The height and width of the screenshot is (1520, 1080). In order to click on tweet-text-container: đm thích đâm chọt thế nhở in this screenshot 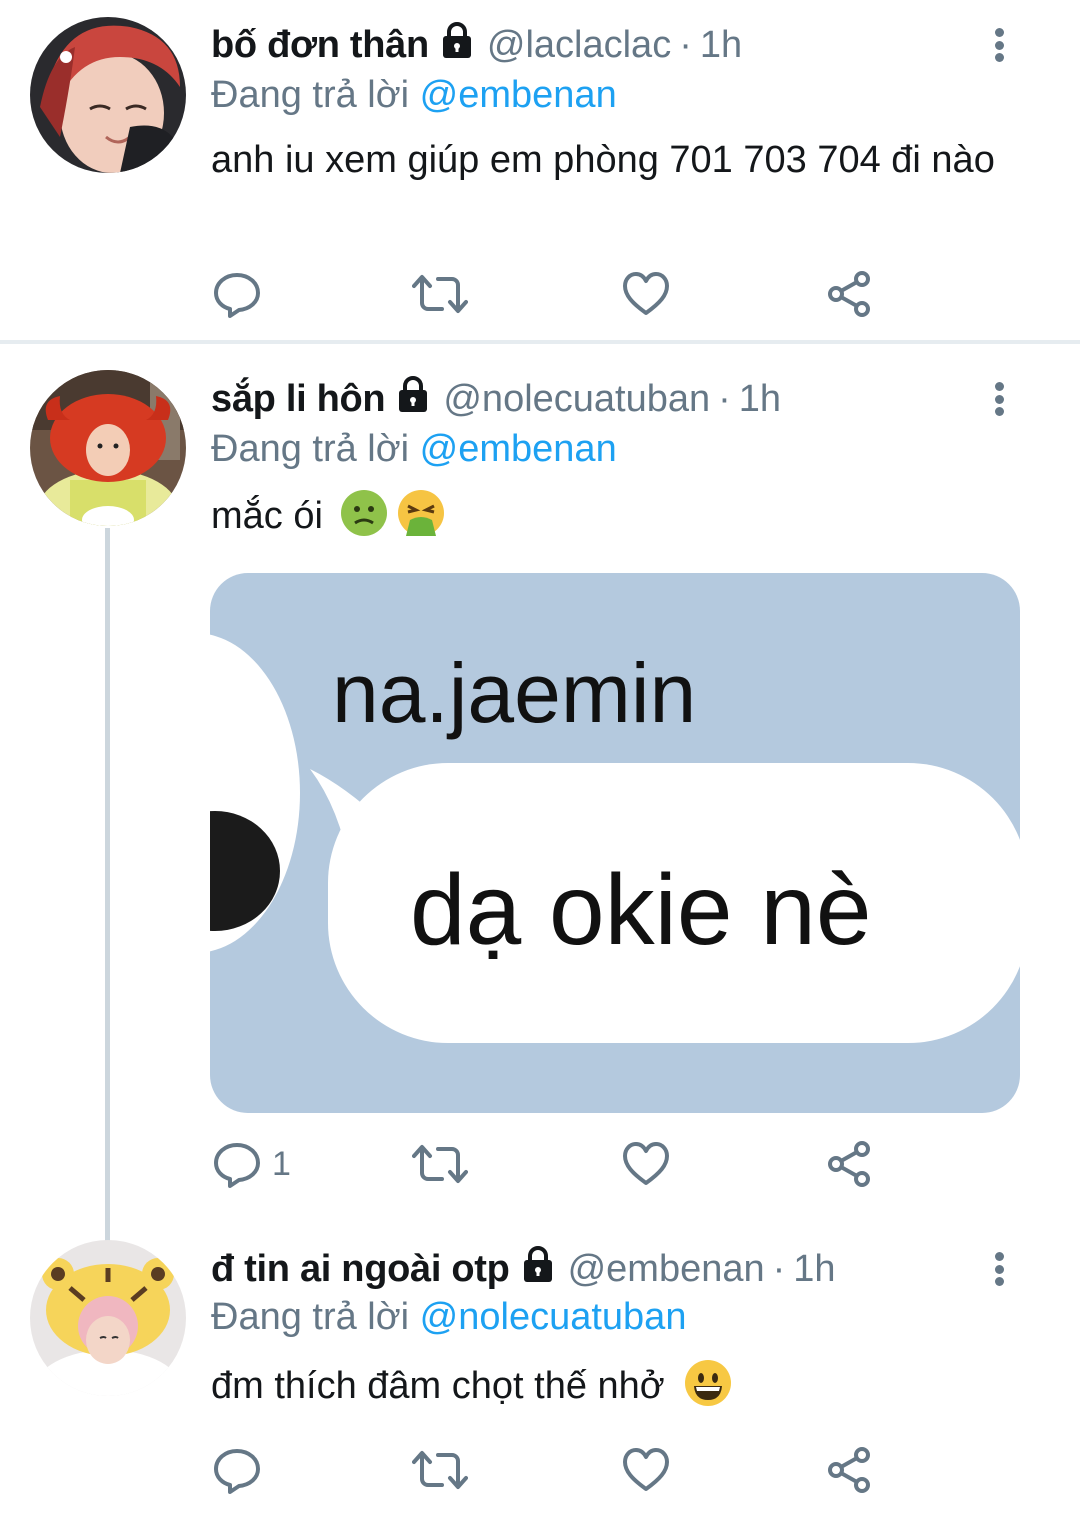, I will do `click(611, 1385)`.